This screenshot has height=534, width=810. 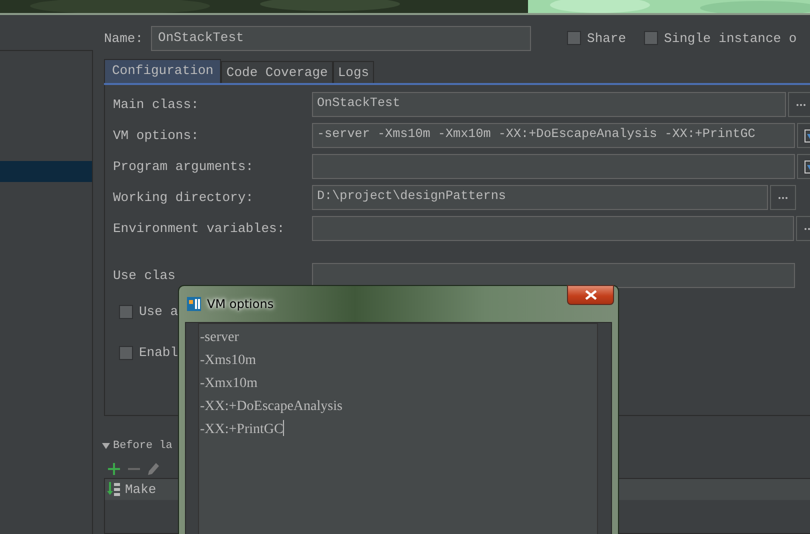 What do you see at coordinates (183, 166) in the screenshot?
I see `field-label: Program arguments:` at bounding box center [183, 166].